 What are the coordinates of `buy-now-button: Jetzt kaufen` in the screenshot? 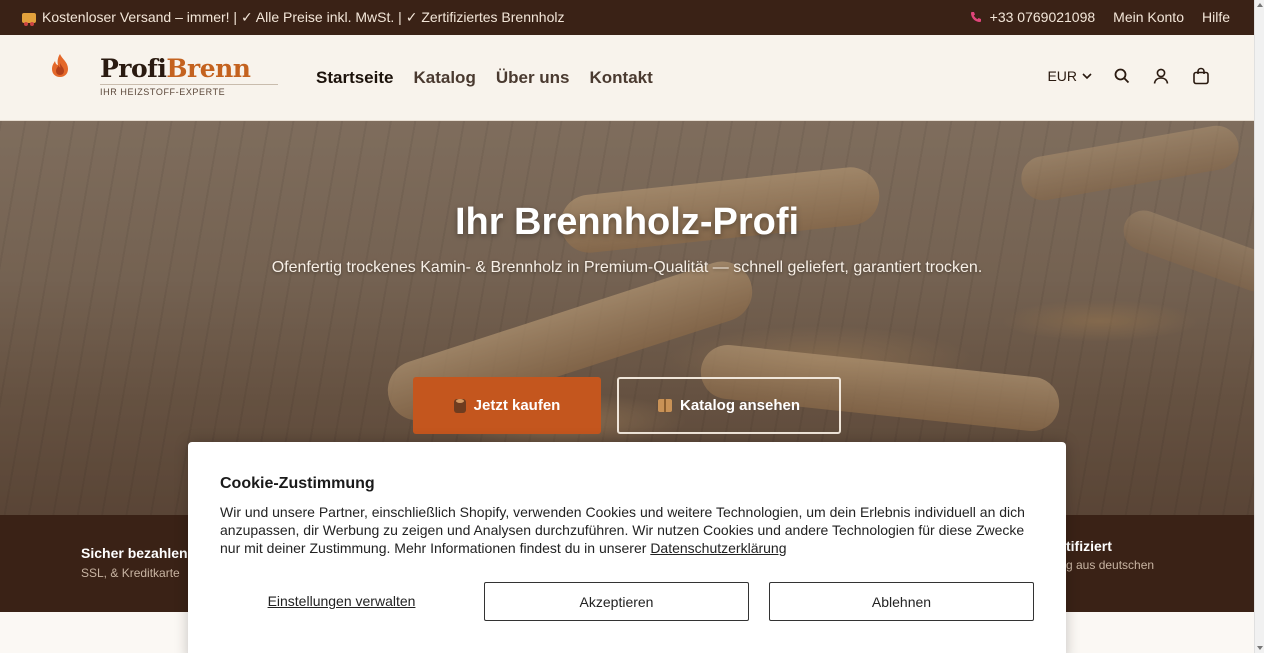 It's located at (507, 405).